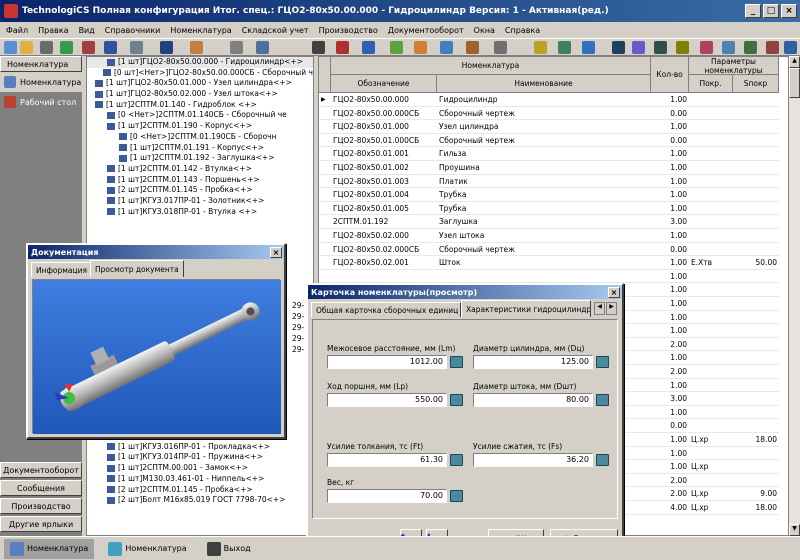 Image resolution: width=800 pixels, height=560 pixels. I want to click on users-icon, so click(728, 47).